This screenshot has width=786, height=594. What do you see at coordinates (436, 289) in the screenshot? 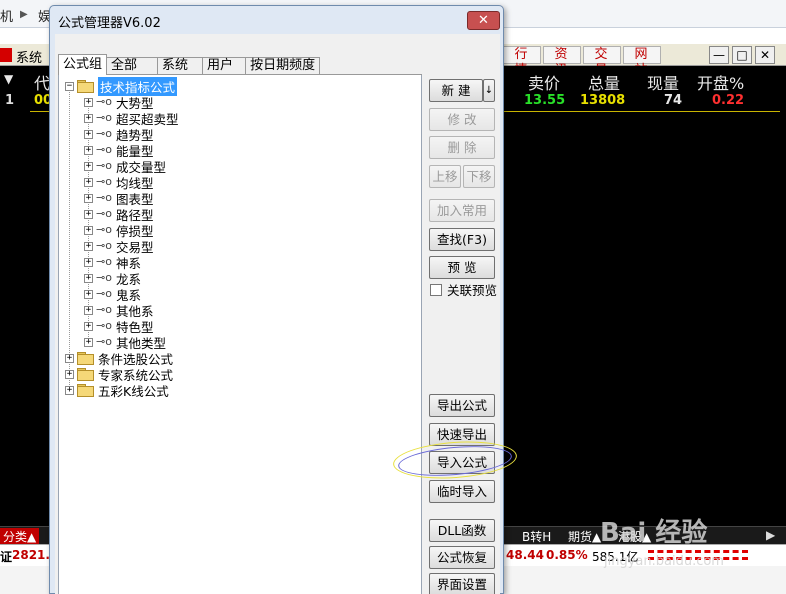
I see `linked-preview-checkbox` at bounding box center [436, 289].